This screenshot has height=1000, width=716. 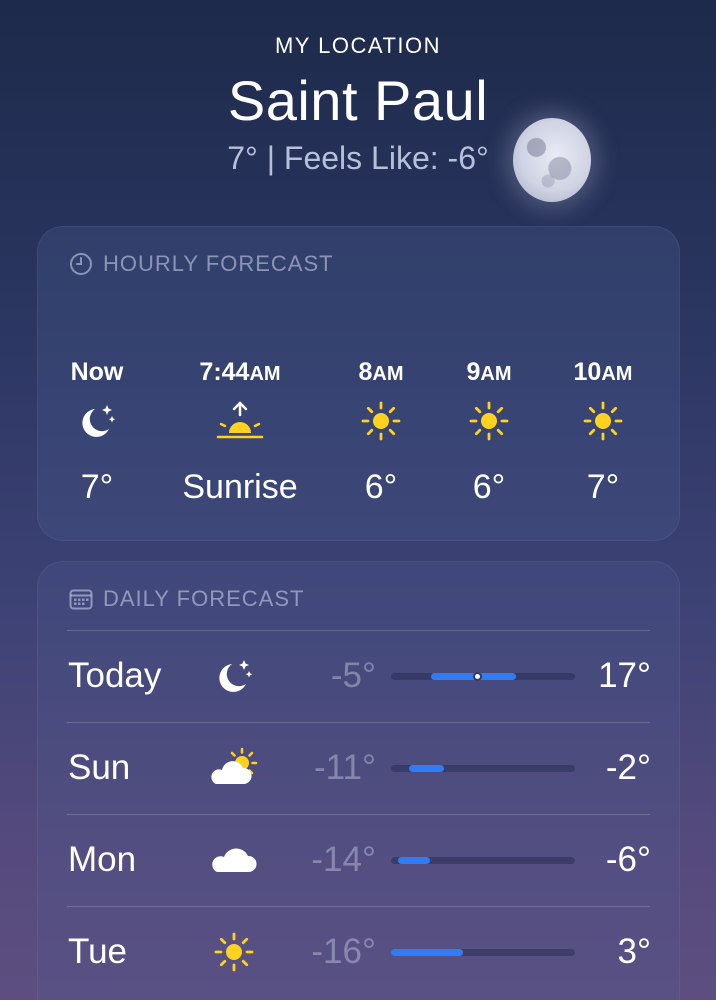 I want to click on hourly-item: 10AM 7°, so click(x=603, y=433).